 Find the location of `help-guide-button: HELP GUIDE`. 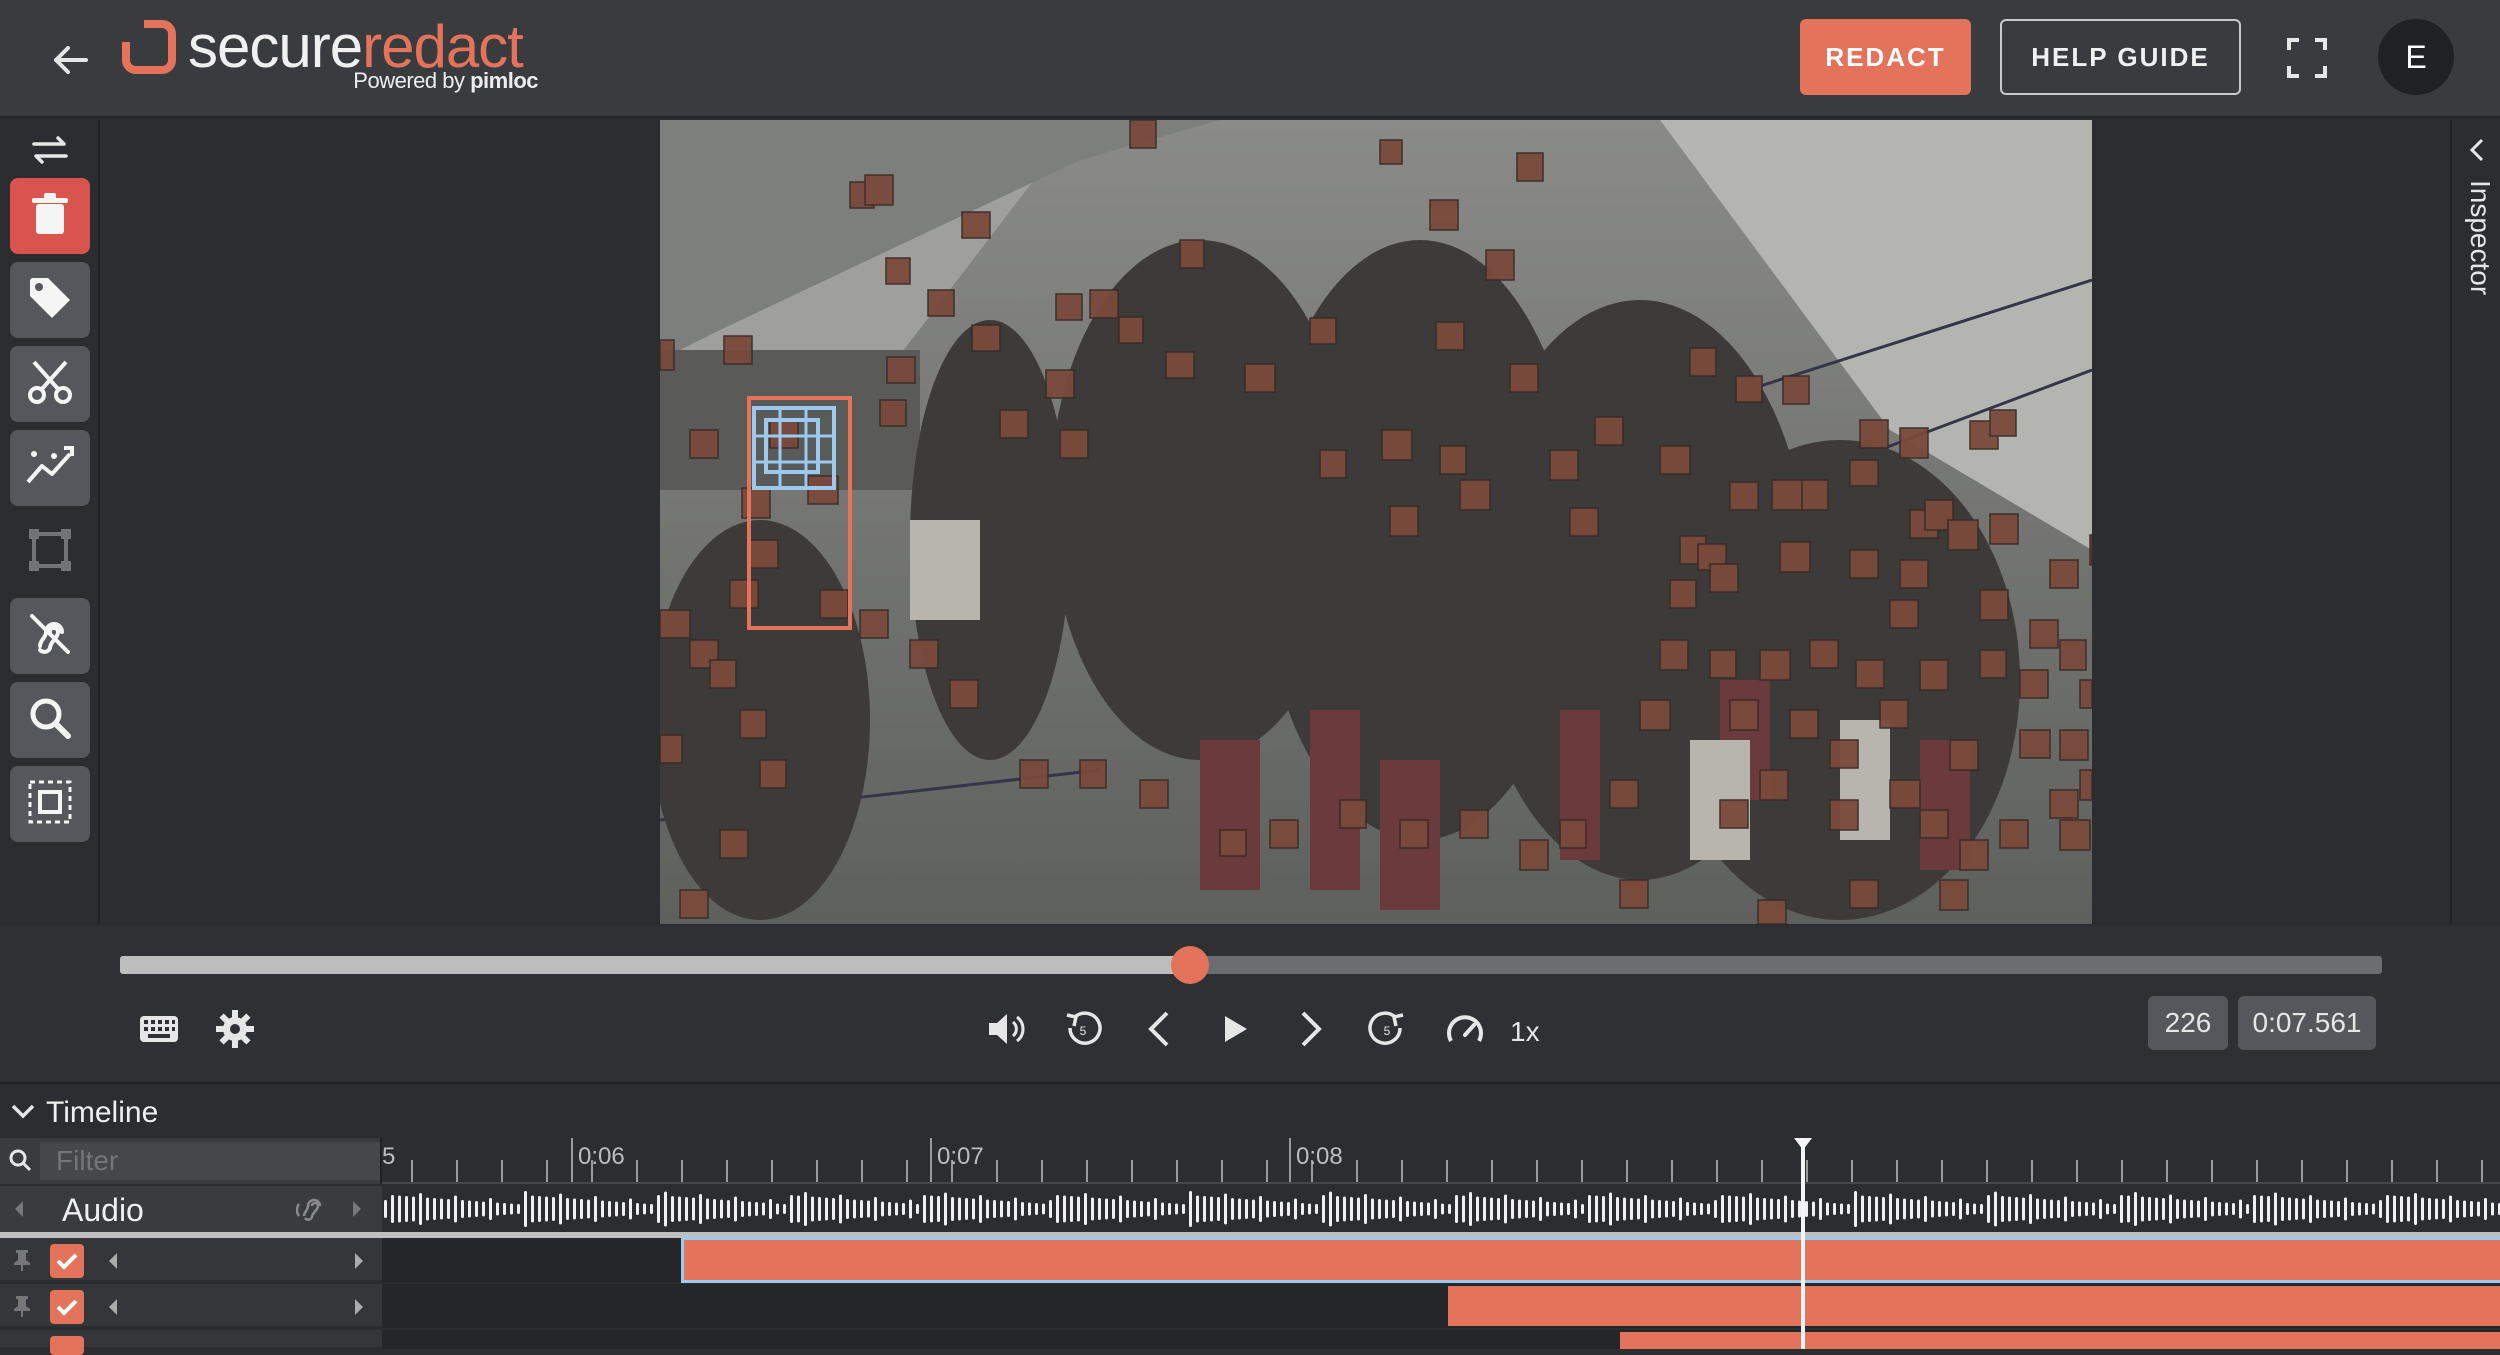

help-guide-button: HELP GUIDE is located at coordinates (2120, 57).